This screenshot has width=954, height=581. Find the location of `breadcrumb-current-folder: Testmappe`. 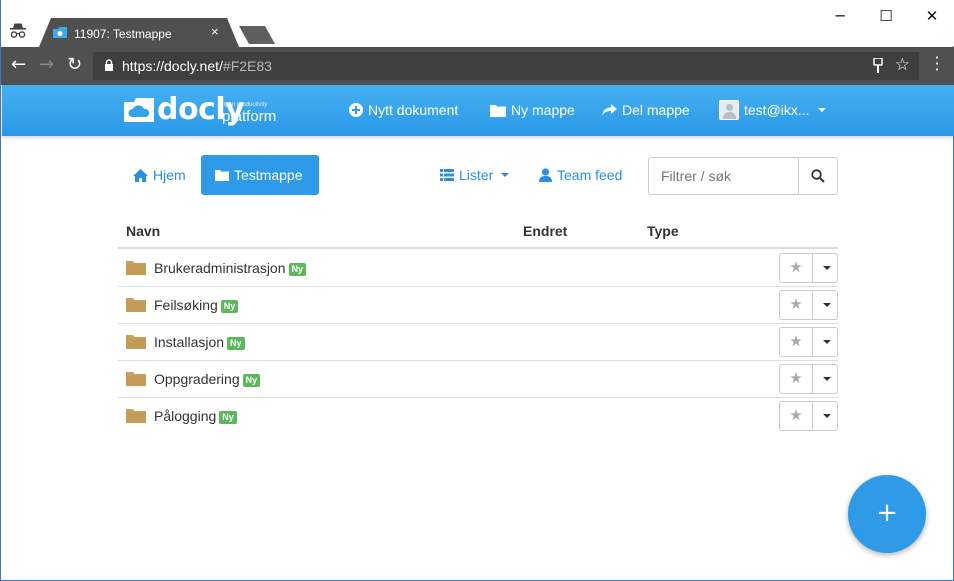

breadcrumb-current-folder: Testmappe is located at coordinates (260, 175).